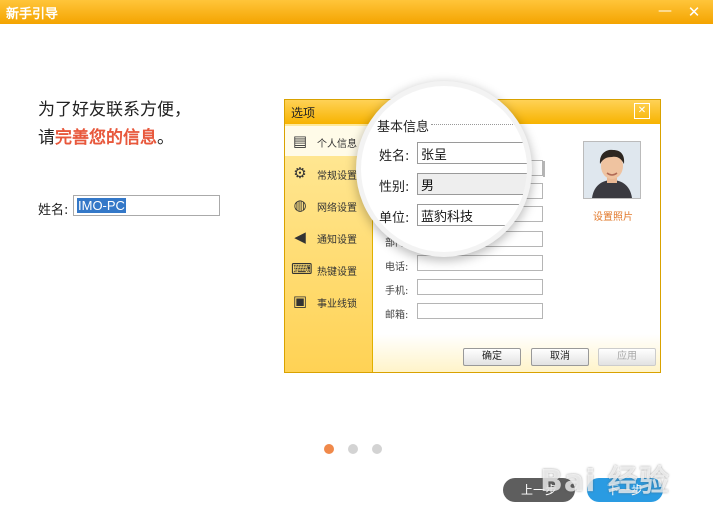 Image resolution: width=713 pixels, height=526 pixels. What do you see at coordinates (53, 210) in the screenshot?
I see `name-label: 姓名:` at bounding box center [53, 210].